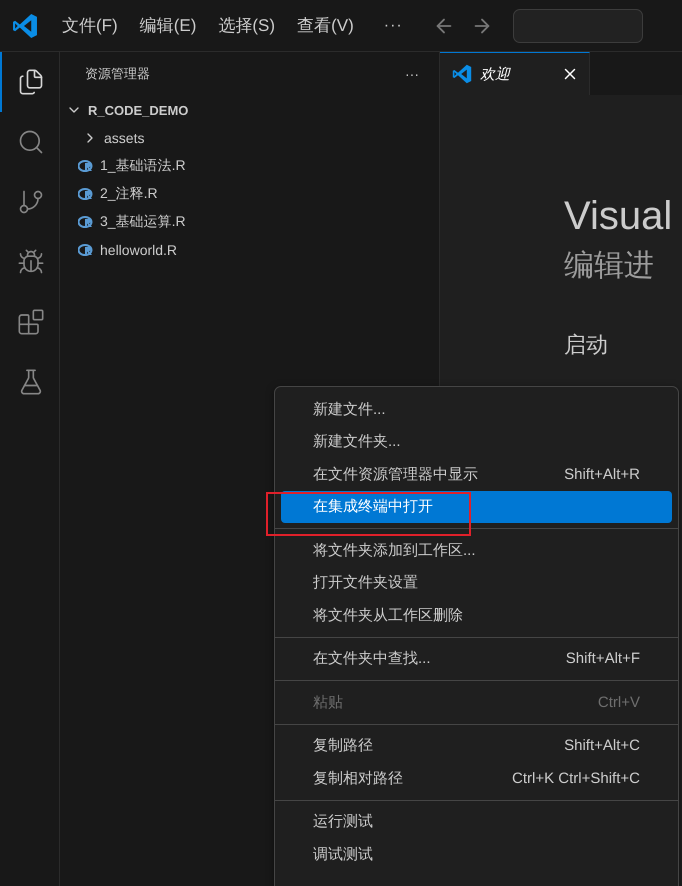 Image resolution: width=682 pixels, height=886 pixels. I want to click on menu-item: 选择(S), so click(247, 25).